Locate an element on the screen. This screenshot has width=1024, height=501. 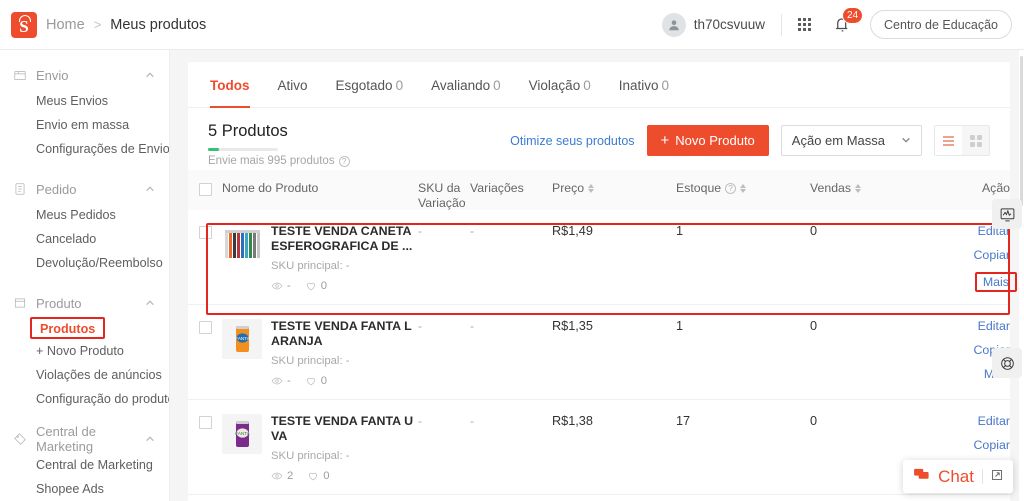
page-scrollbar-thumb is located at coordinates (1021, 131).